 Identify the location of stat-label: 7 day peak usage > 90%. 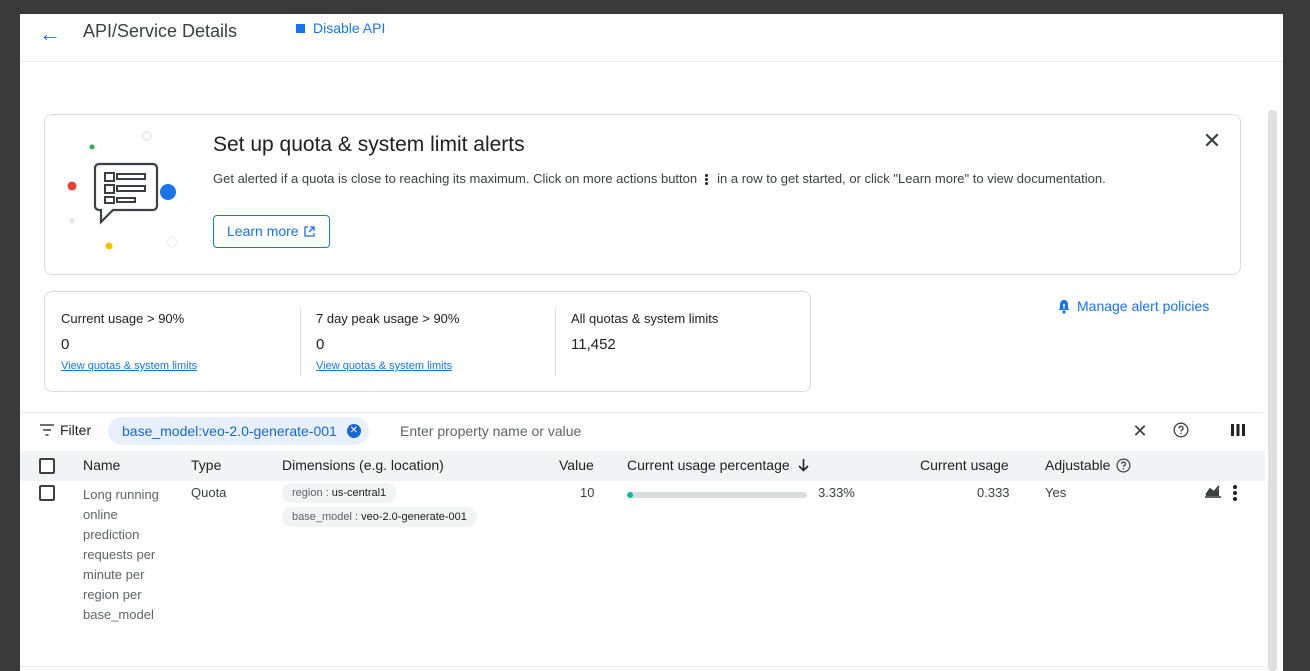
(388, 318).